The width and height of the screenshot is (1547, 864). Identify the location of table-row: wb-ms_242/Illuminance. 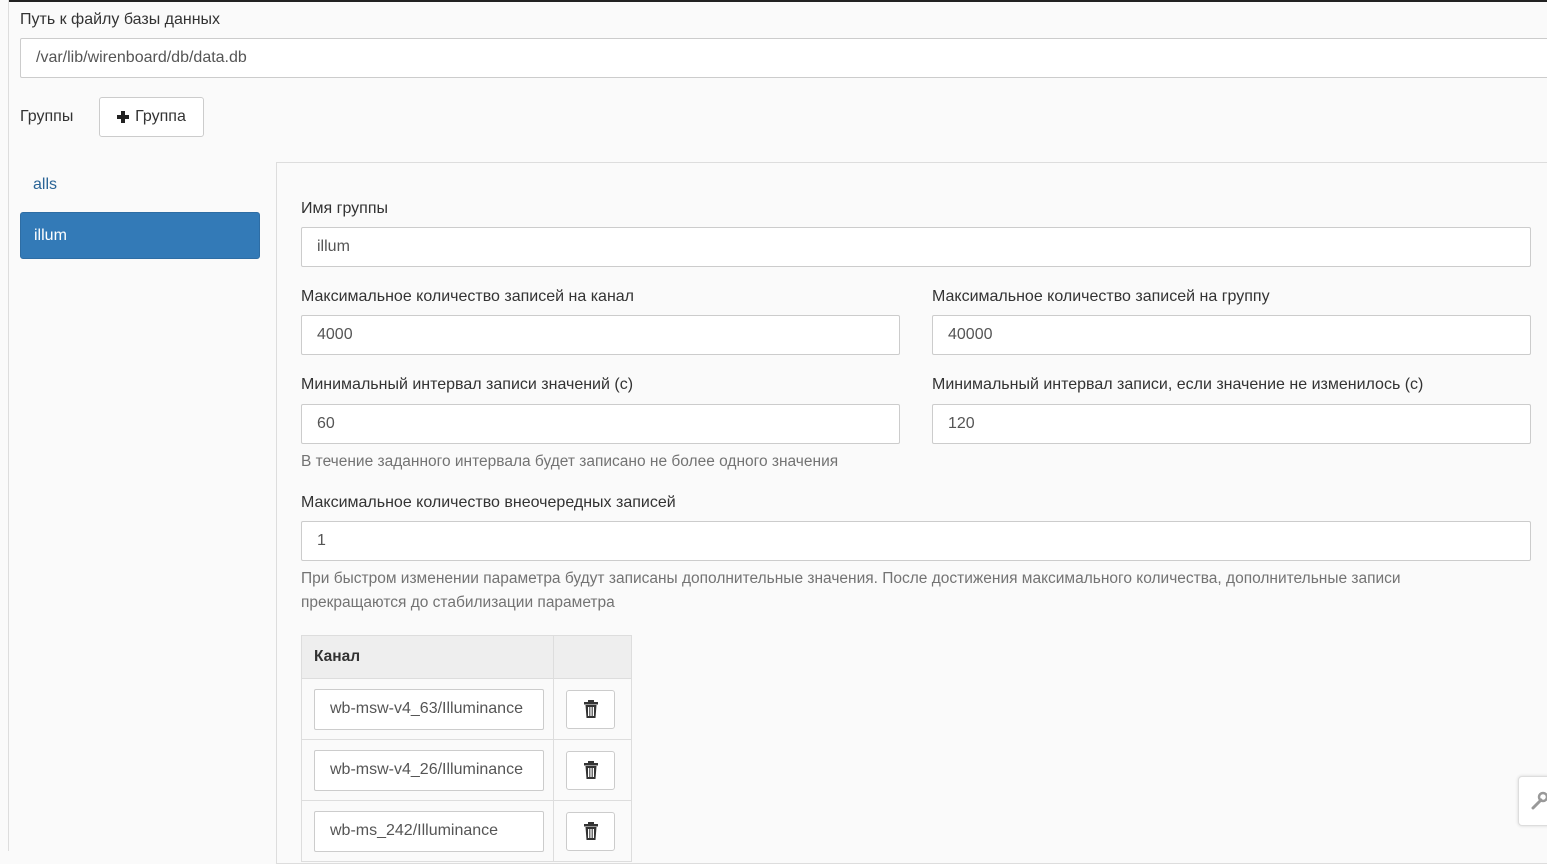
(466, 831).